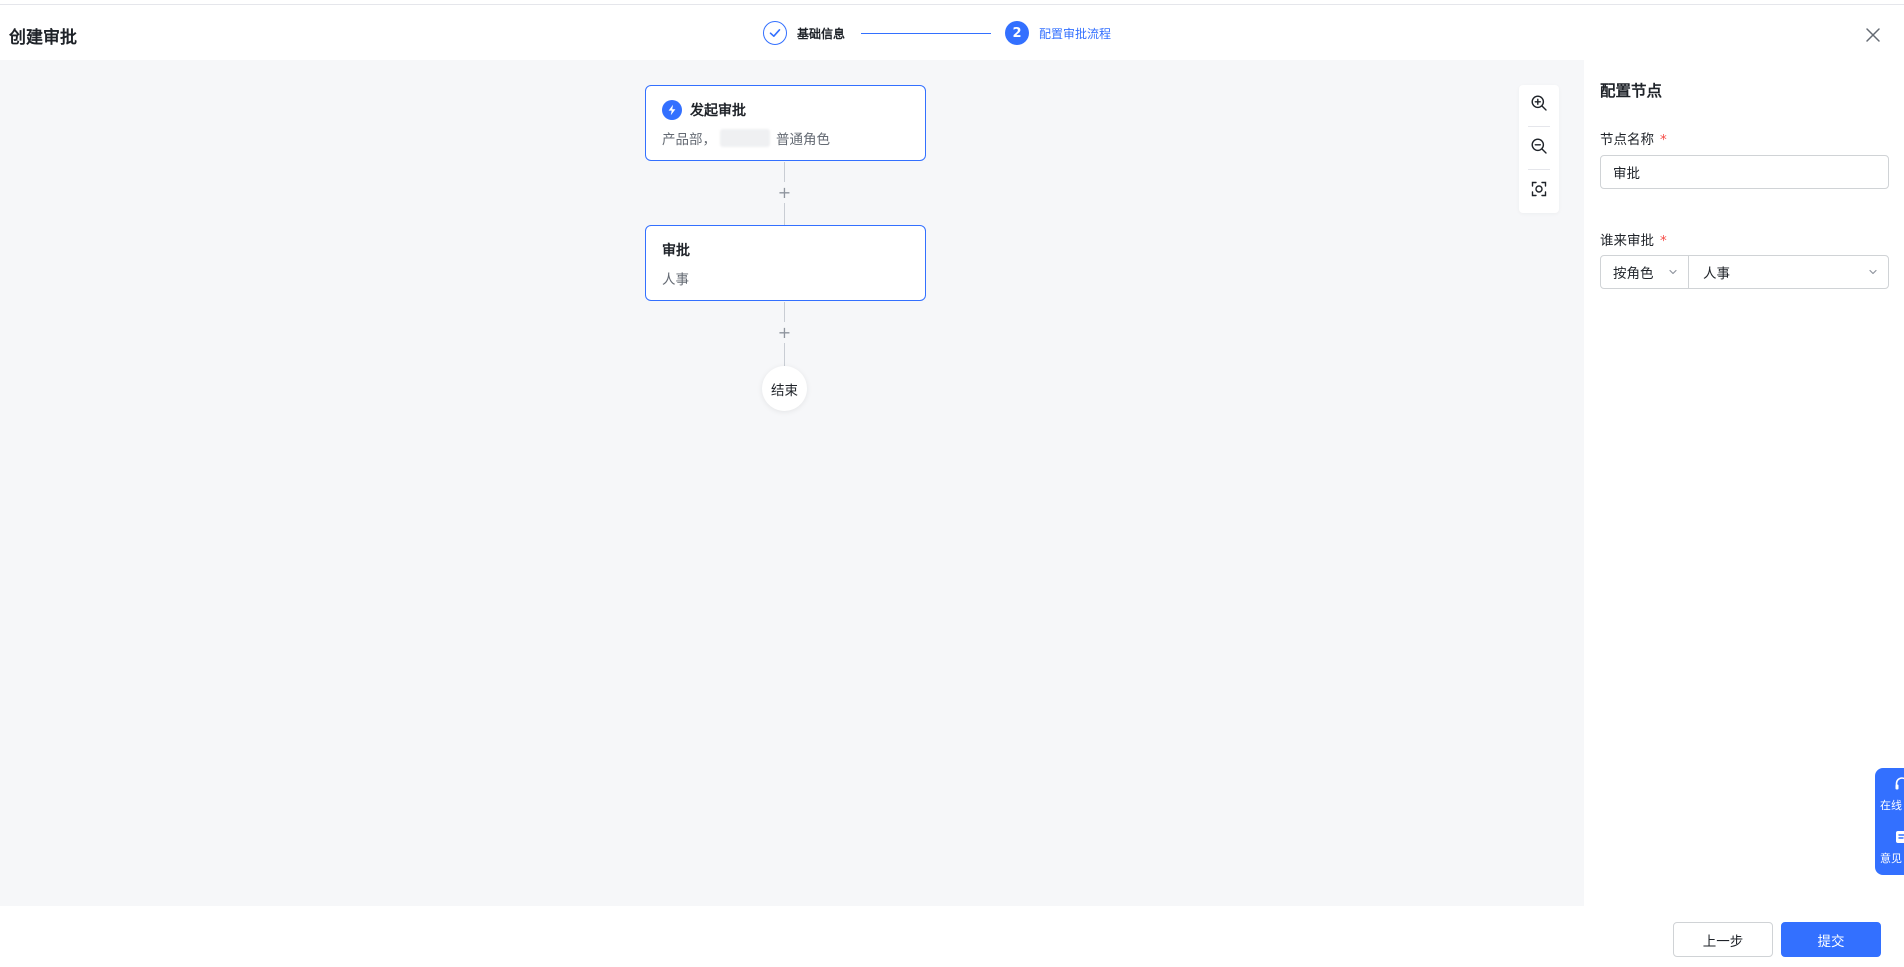  What do you see at coordinates (1744, 172) in the screenshot?
I see `node-name-input` at bounding box center [1744, 172].